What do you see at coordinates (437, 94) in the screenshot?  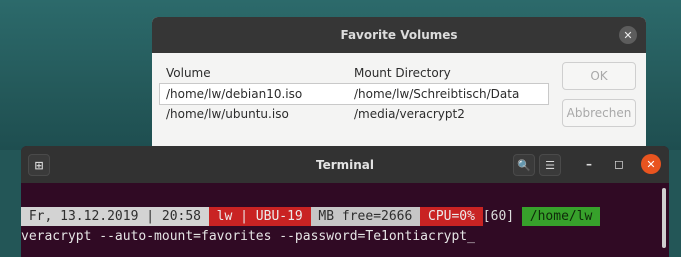 I see `mount-directory-cell: /home/lw/Schreibtisch/Data` at bounding box center [437, 94].